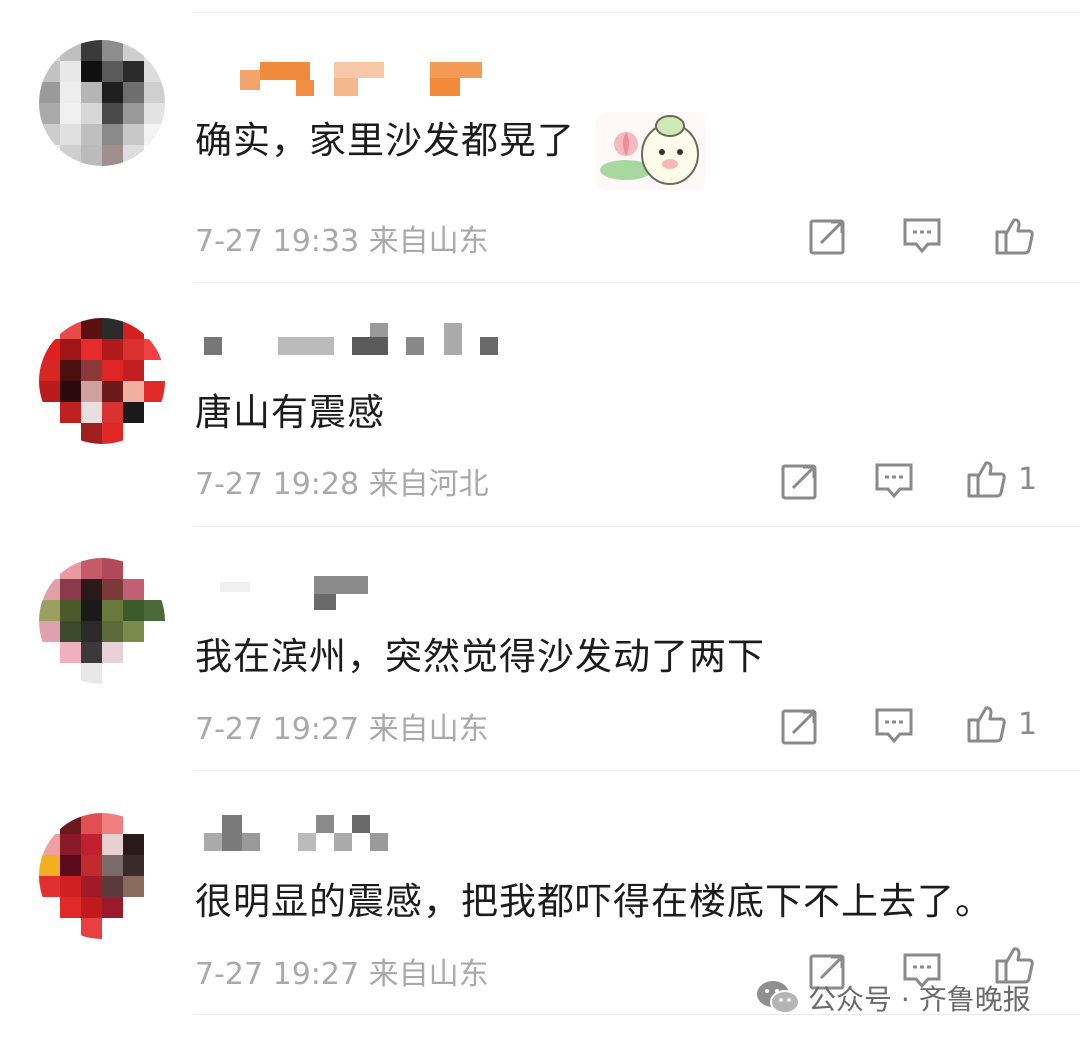 Image resolution: width=1080 pixels, height=1038 pixels. What do you see at coordinates (594, 901) in the screenshot?
I see `comment-text: 很明显的震感，把我都吓得在楼底下不上去了。` at bounding box center [594, 901].